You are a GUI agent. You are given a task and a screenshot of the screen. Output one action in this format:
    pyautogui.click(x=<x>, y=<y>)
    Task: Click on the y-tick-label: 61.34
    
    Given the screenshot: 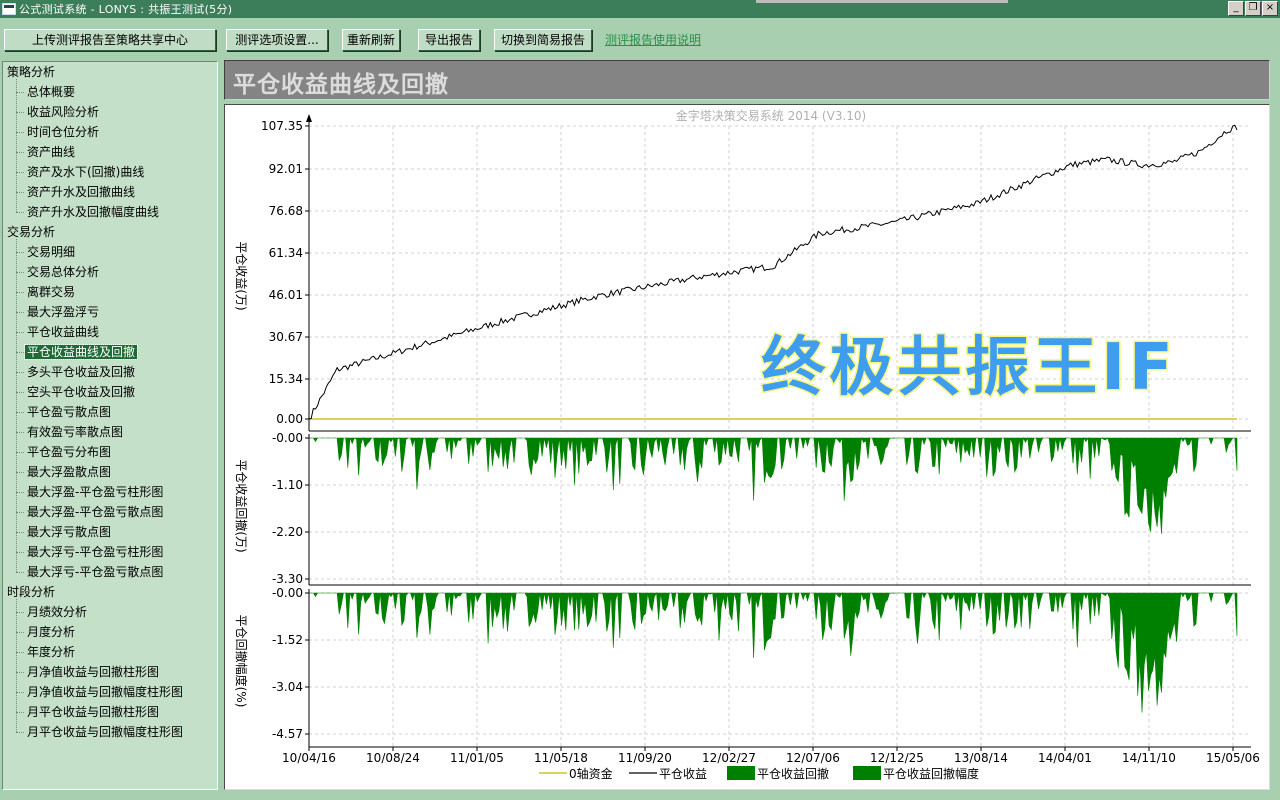 What is the action you would take?
    pyautogui.click(x=286, y=253)
    